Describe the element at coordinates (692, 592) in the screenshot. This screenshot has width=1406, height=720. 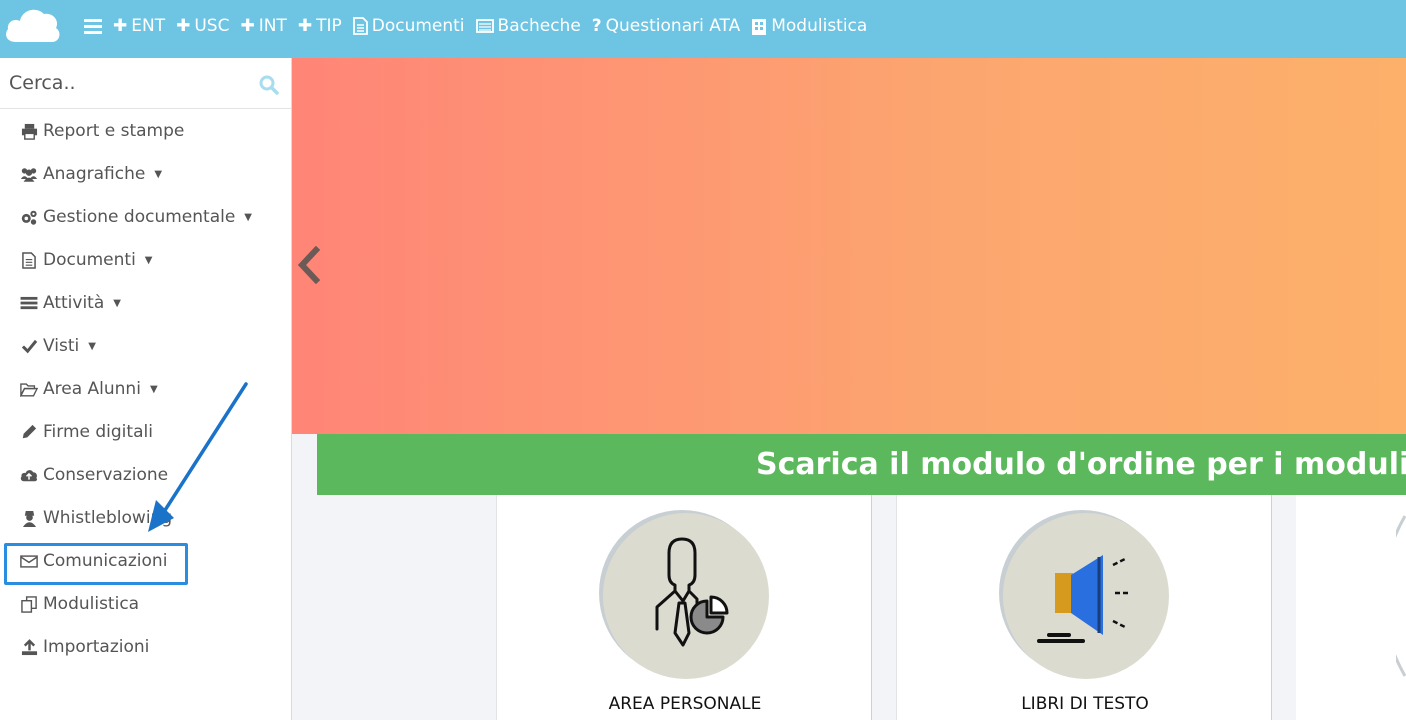
I see `personal-area-icon` at that location.